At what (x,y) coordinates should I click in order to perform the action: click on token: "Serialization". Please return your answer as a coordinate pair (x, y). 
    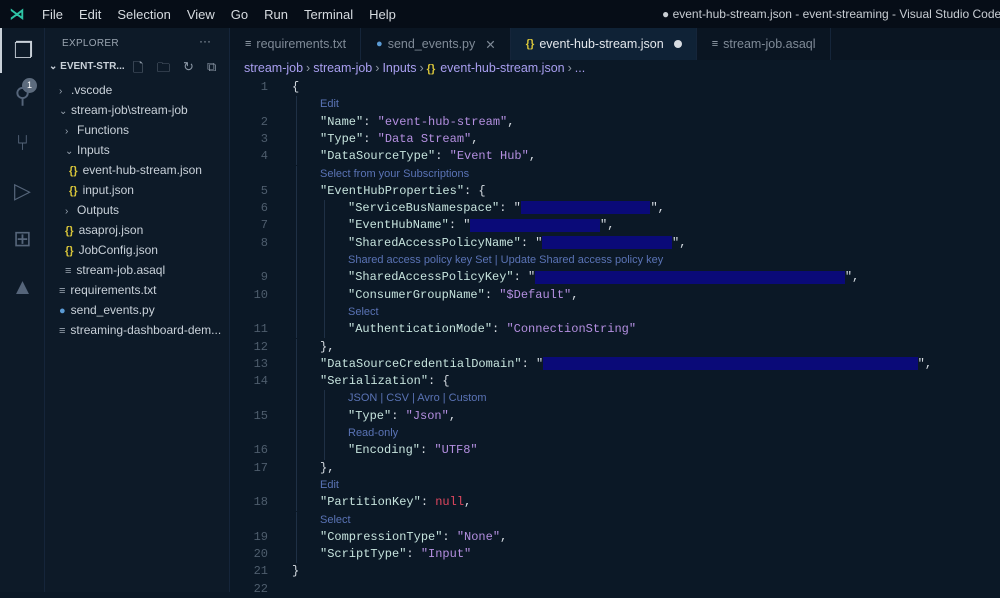
    Looking at the image, I should click on (374, 381).